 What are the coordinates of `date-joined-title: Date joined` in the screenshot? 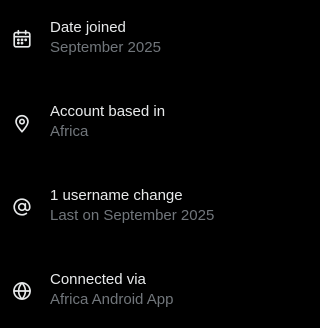 It's located at (88, 27).